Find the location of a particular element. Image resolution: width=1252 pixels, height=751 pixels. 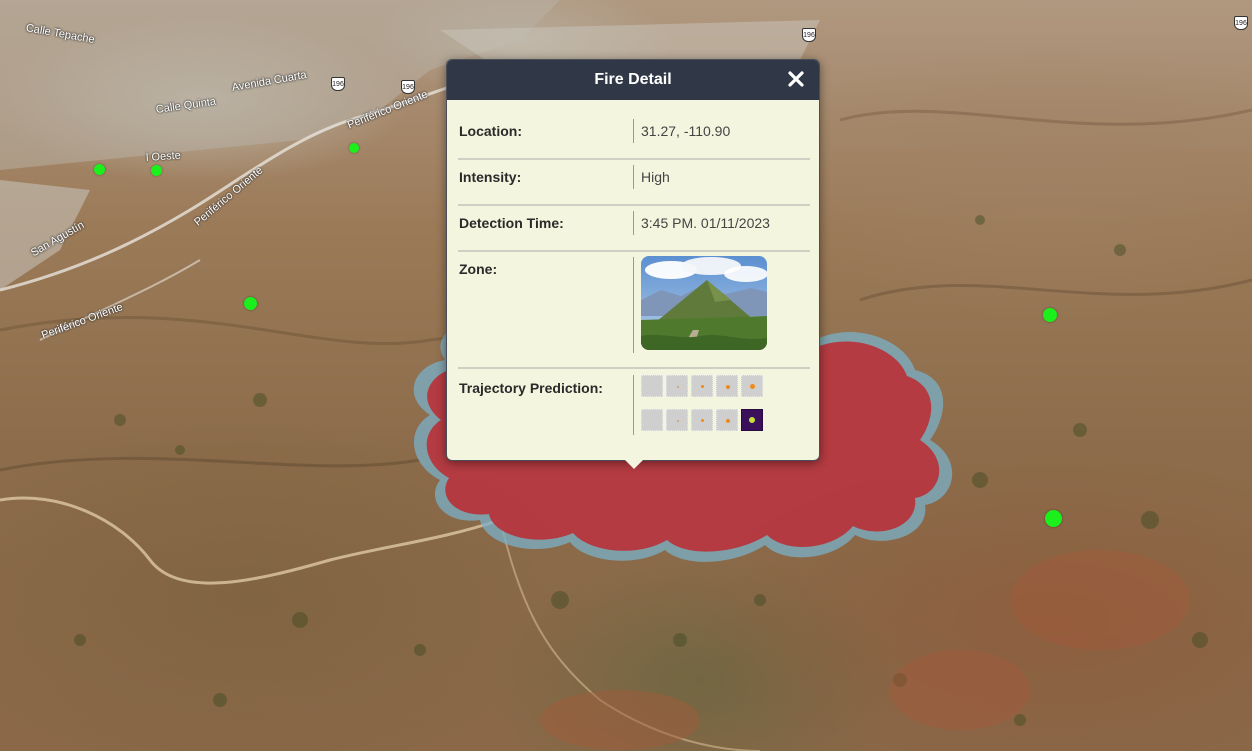

location-row: Location: 31.27, -110.90 is located at coordinates (634, 136).